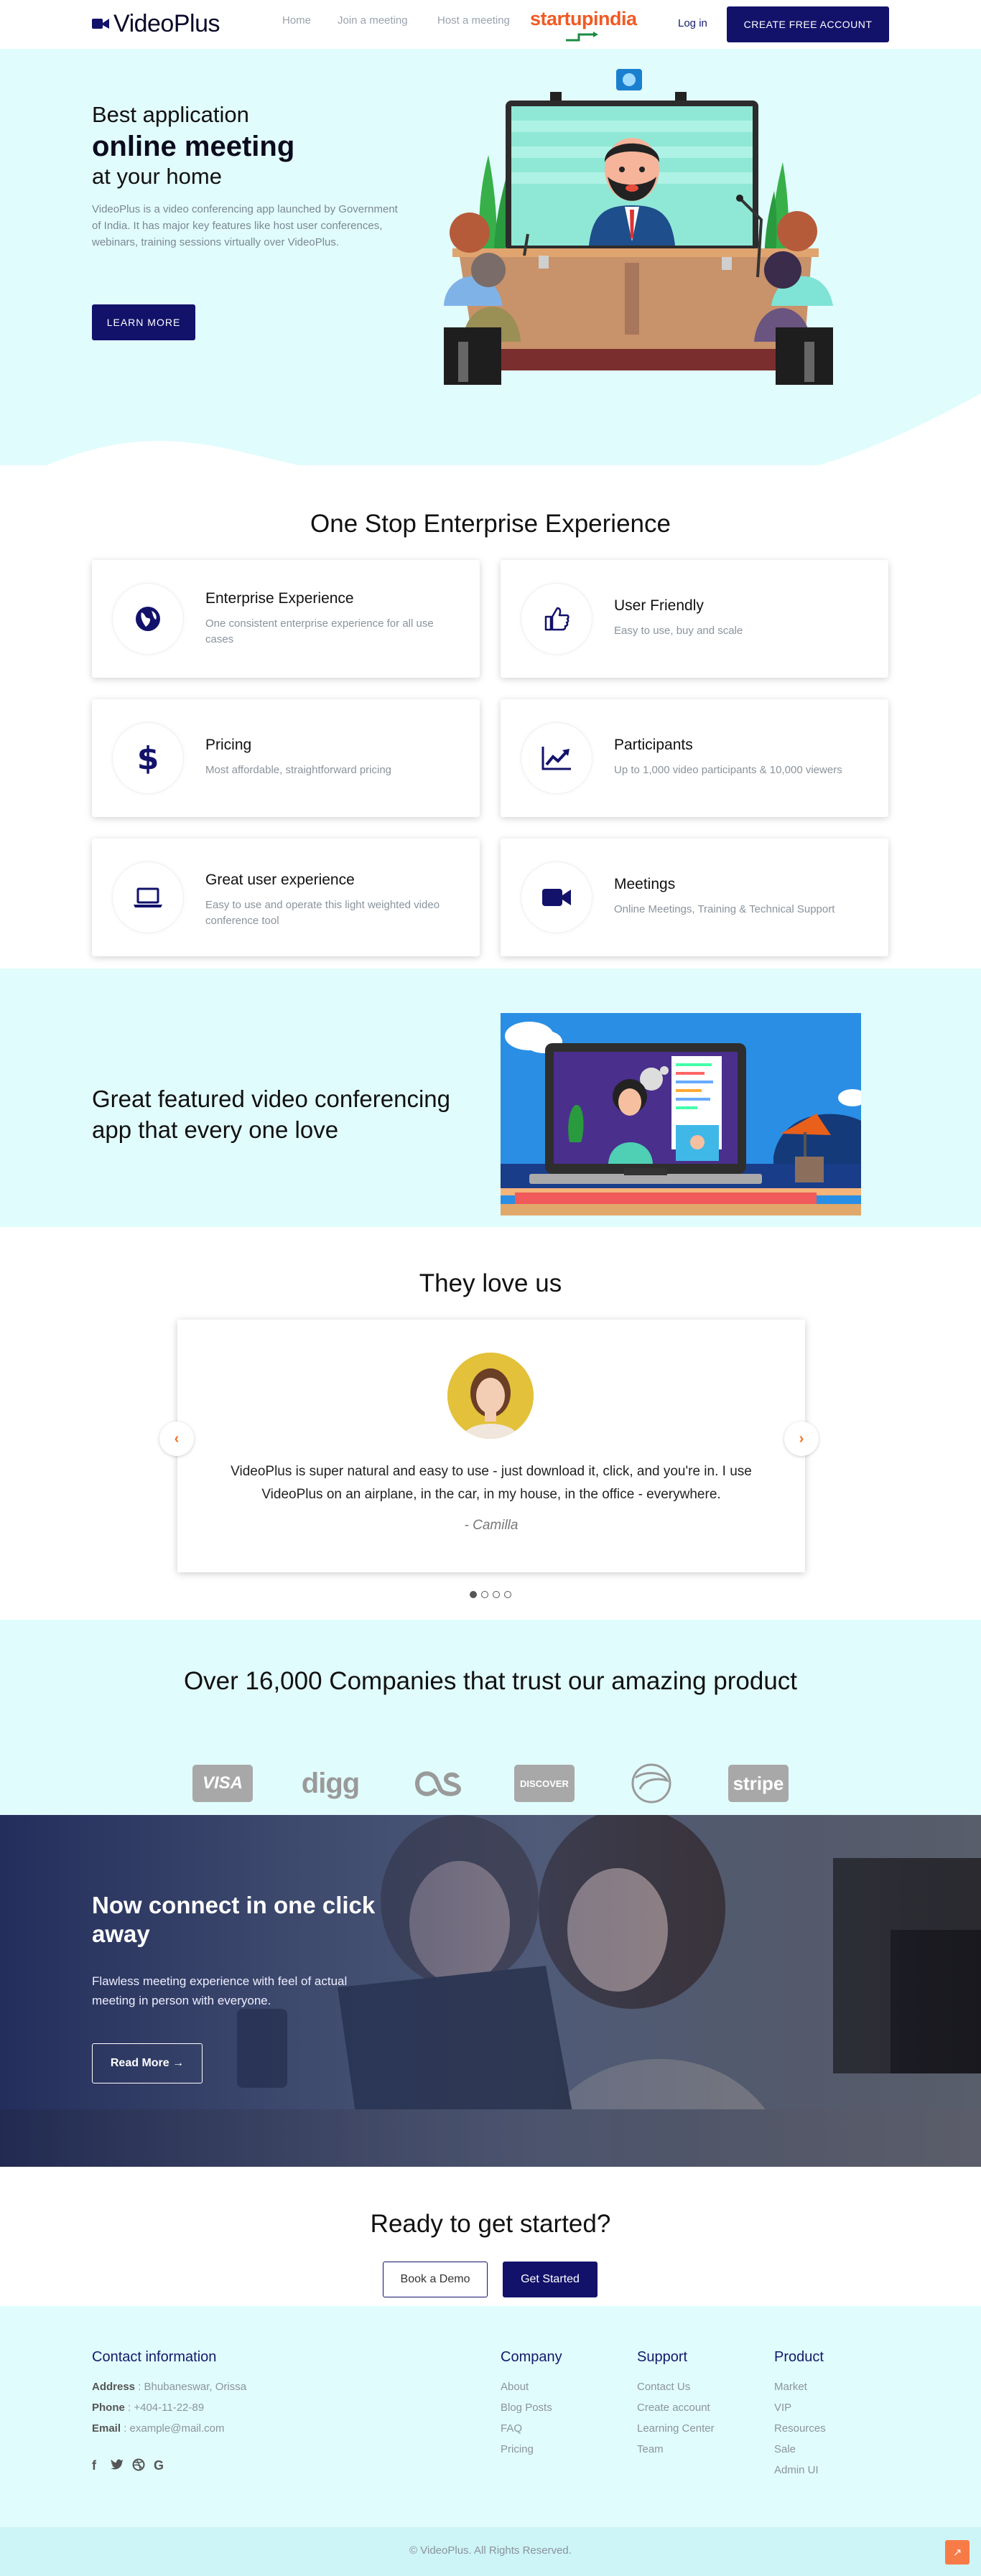  What do you see at coordinates (645, 884) in the screenshot?
I see `card-title: Meetings` at bounding box center [645, 884].